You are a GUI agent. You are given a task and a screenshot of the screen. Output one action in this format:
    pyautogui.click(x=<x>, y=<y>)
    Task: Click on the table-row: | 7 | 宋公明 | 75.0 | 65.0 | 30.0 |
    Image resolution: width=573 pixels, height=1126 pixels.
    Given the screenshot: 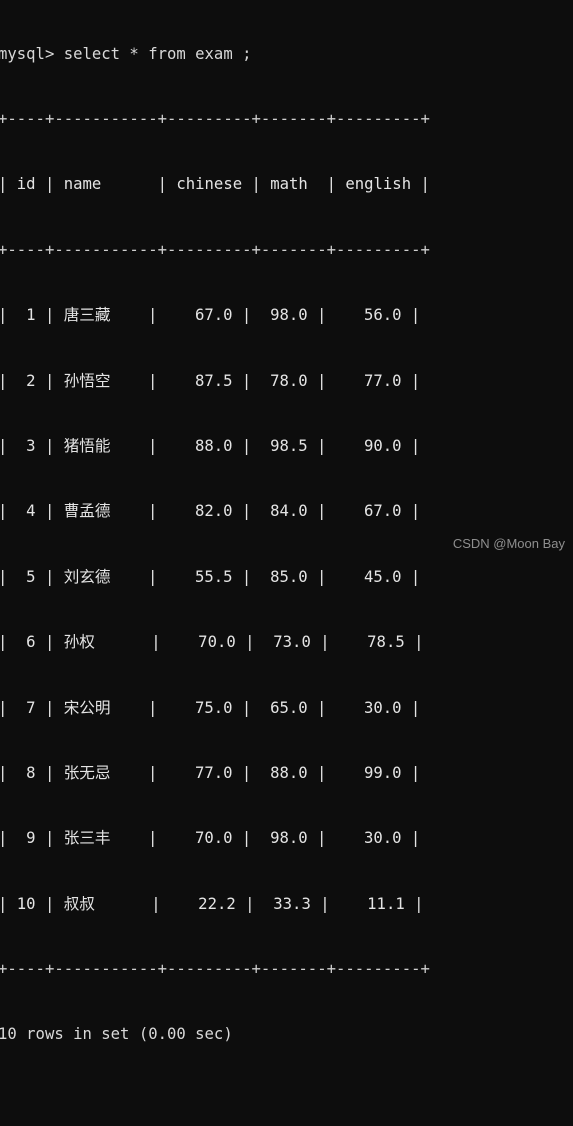 What is the action you would take?
    pyautogui.click(x=210, y=707)
    